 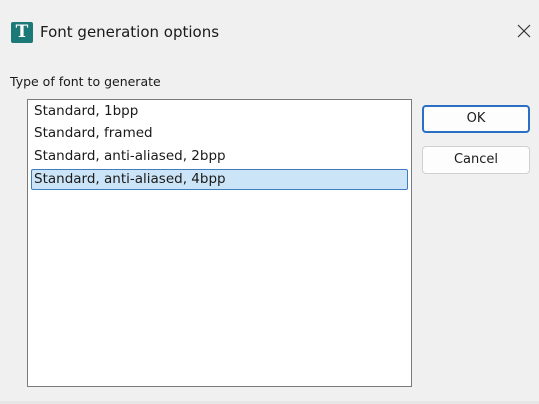 I want to click on cancel-button: Cancel, so click(x=476, y=160).